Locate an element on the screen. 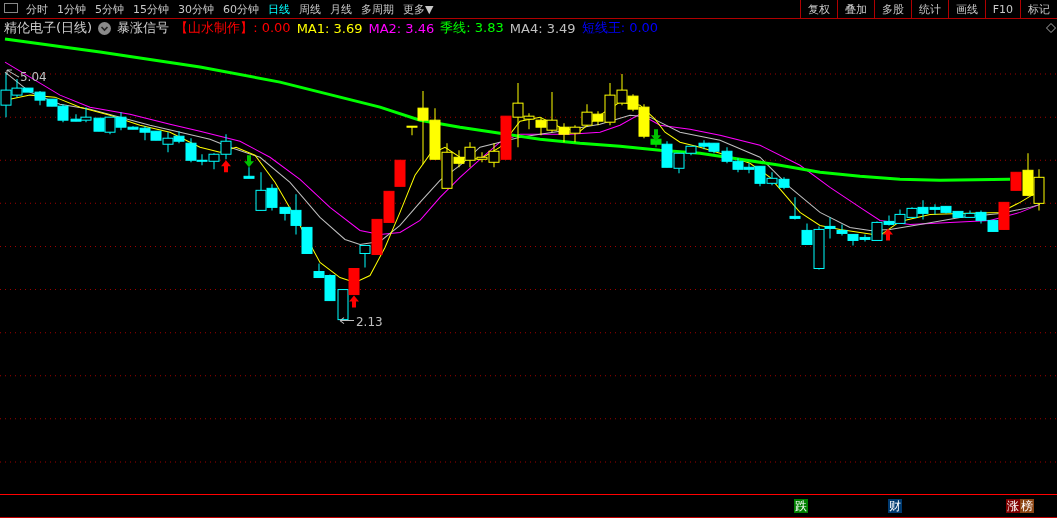  toolbar-button: 多股 is located at coordinates (892, 9).